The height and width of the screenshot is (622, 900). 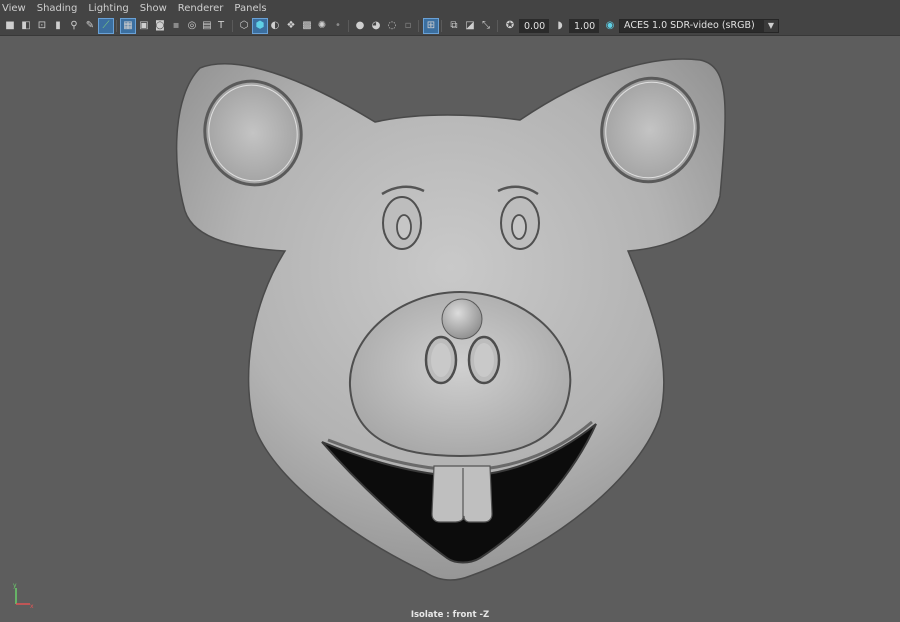 I want to click on color-space-value: ACES 1.0 SDR-video (sRGB), so click(x=689, y=25).